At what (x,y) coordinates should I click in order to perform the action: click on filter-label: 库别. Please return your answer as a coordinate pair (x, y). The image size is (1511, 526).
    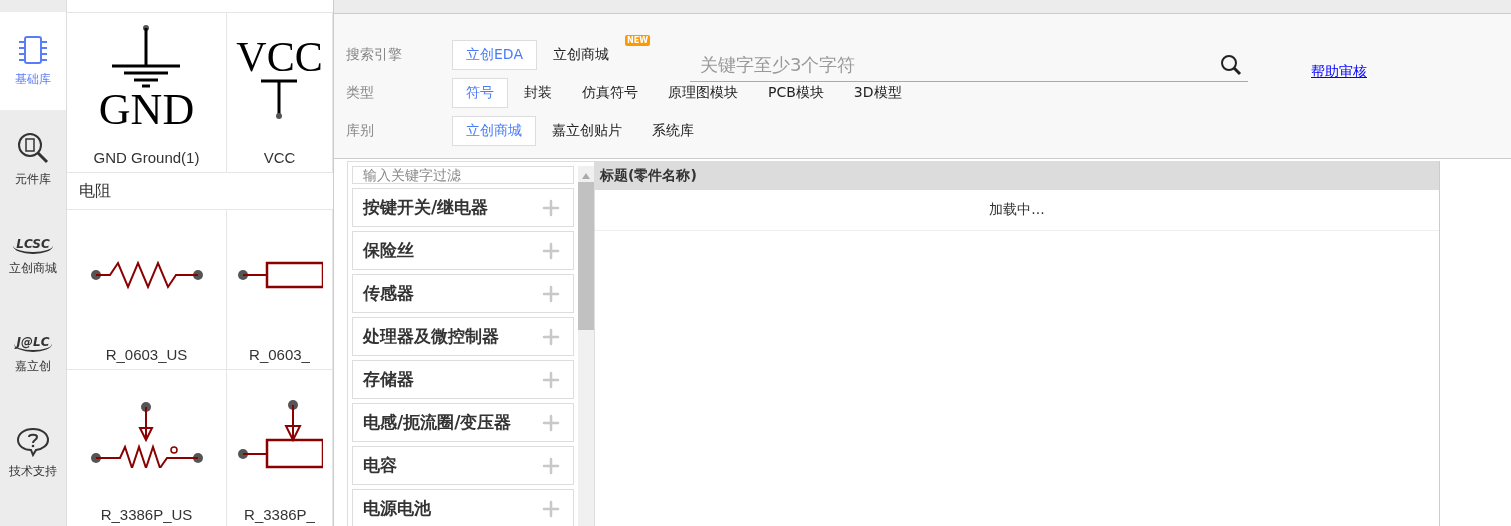
    Looking at the image, I should click on (360, 131).